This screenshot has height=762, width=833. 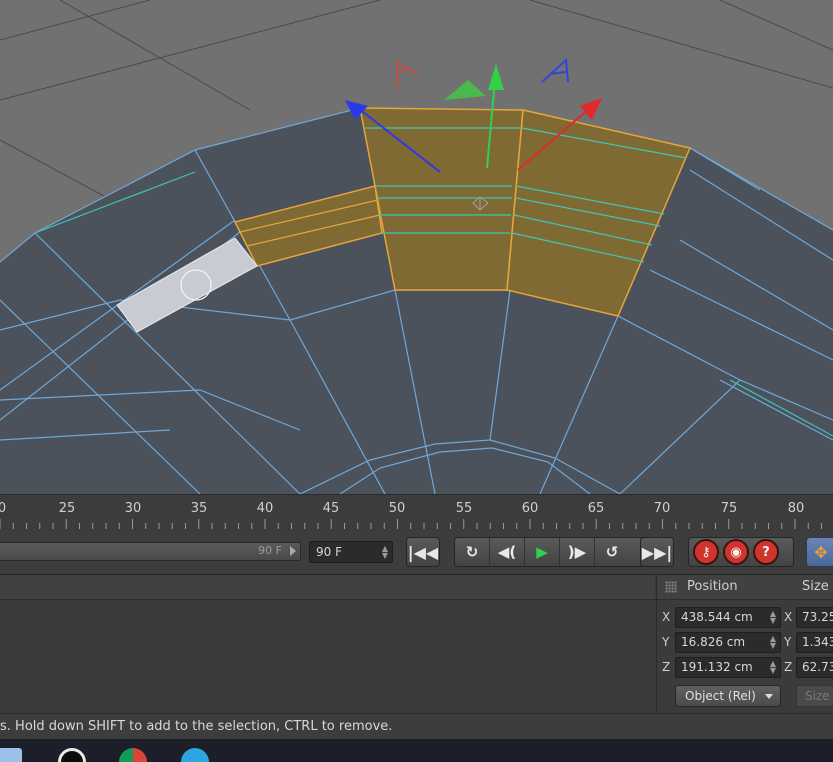 What do you see at coordinates (745, 587) in the screenshot?
I see `coordinates-header: Position Size` at bounding box center [745, 587].